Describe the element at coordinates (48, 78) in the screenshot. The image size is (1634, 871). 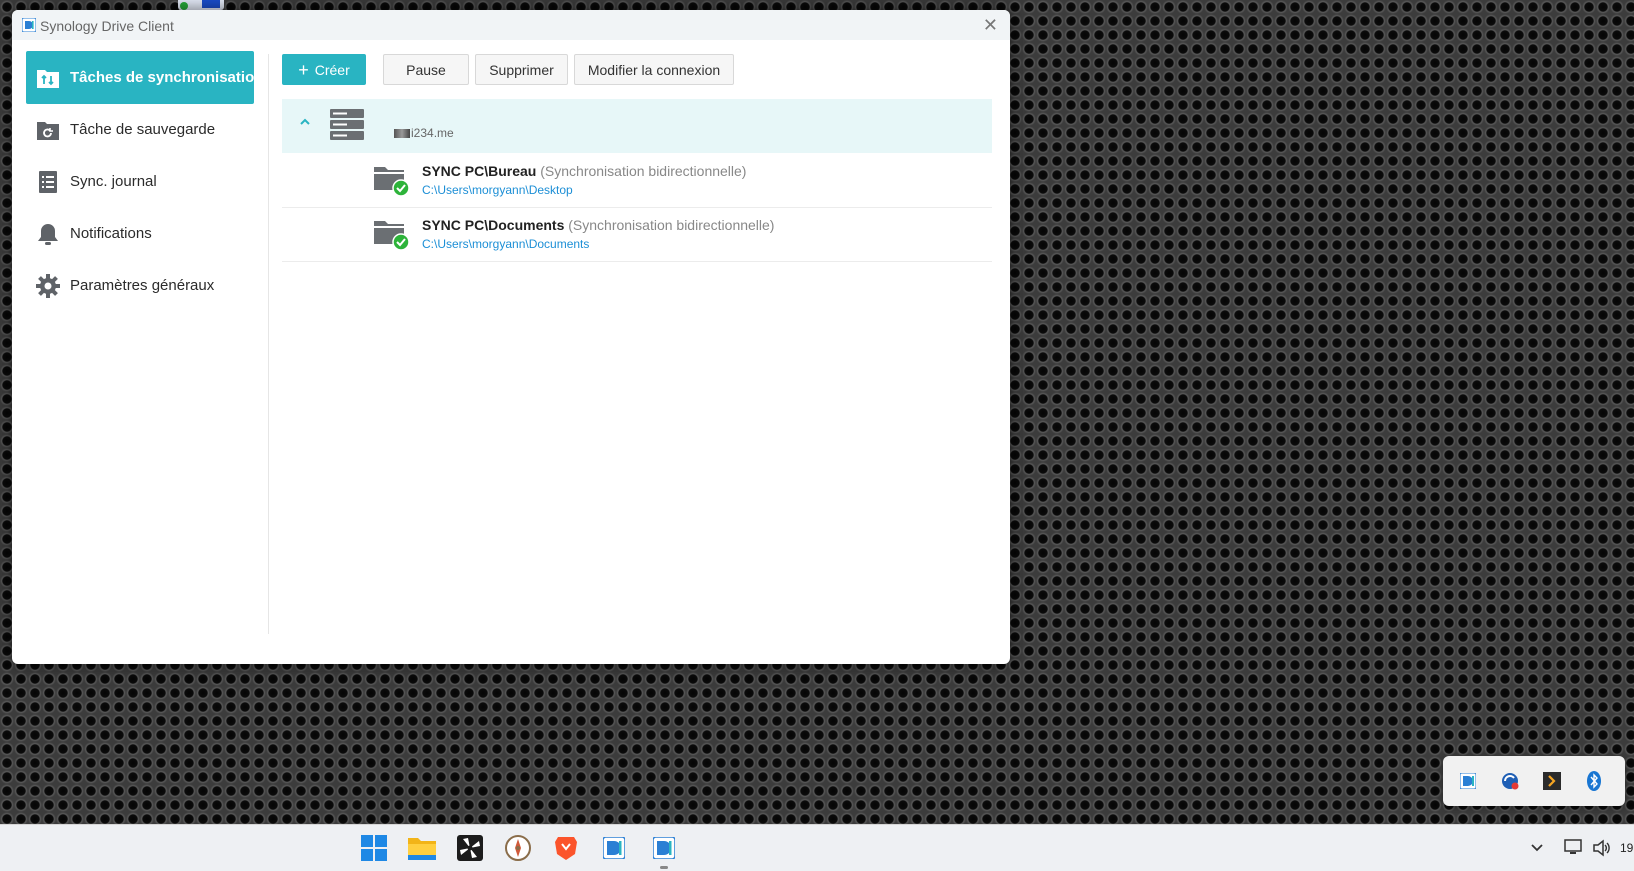
I see `sync-tasks-icon` at that location.